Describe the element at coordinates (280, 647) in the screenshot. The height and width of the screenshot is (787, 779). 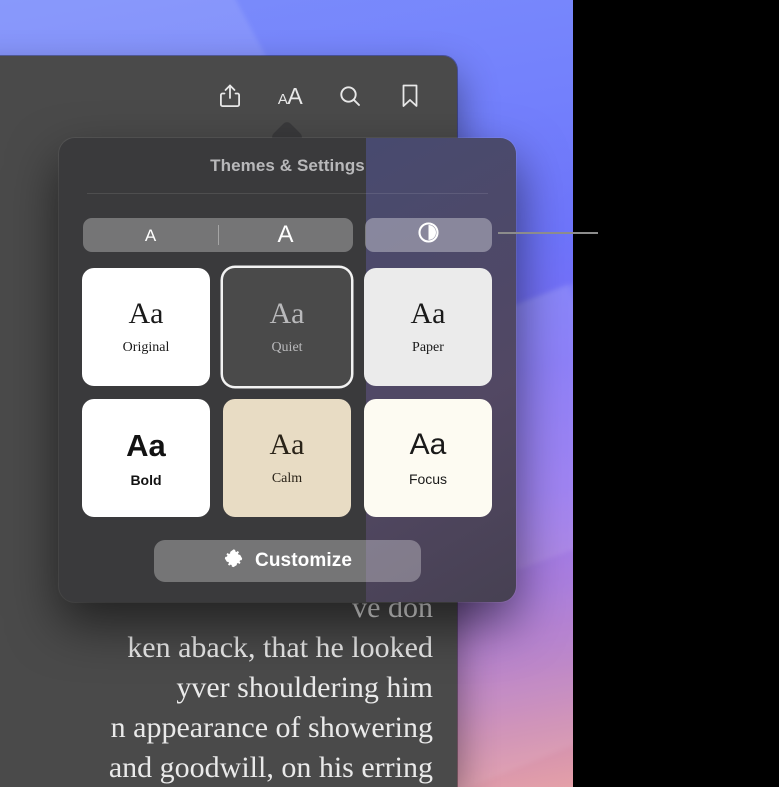
I see `book-line: ken aback, that he looked` at that location.